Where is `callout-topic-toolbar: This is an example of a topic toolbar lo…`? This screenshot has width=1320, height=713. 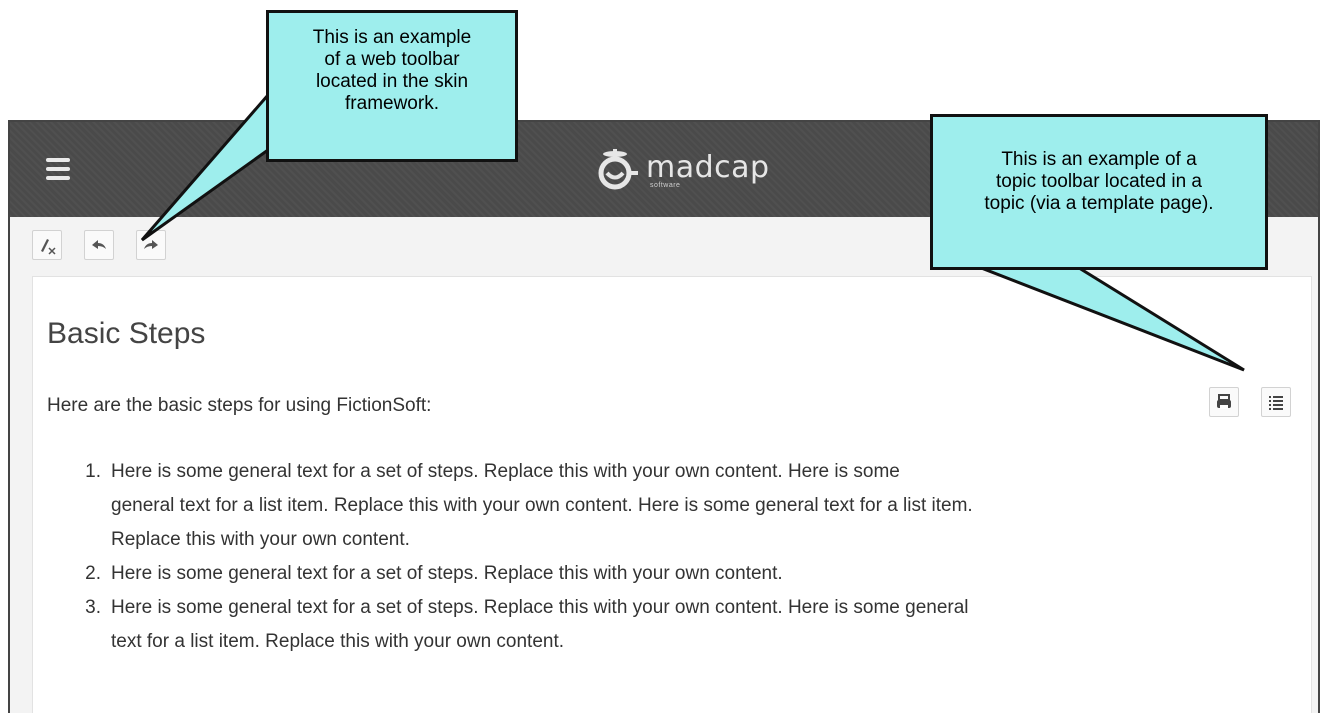
callout-topic-toolbar: This is an example of a topic toolbar lo… is located at coordinates (1099, 192).